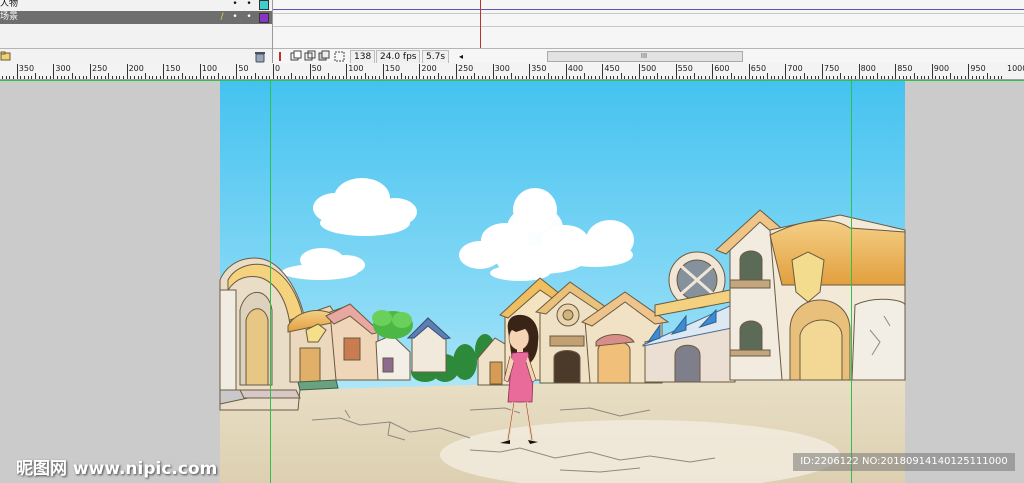 This screenshot has width=1024, height=483. What do you see at coordinates (260, 57) in the screenshot?
I see `delete-layer-icon` at bounding box center [260, 57].